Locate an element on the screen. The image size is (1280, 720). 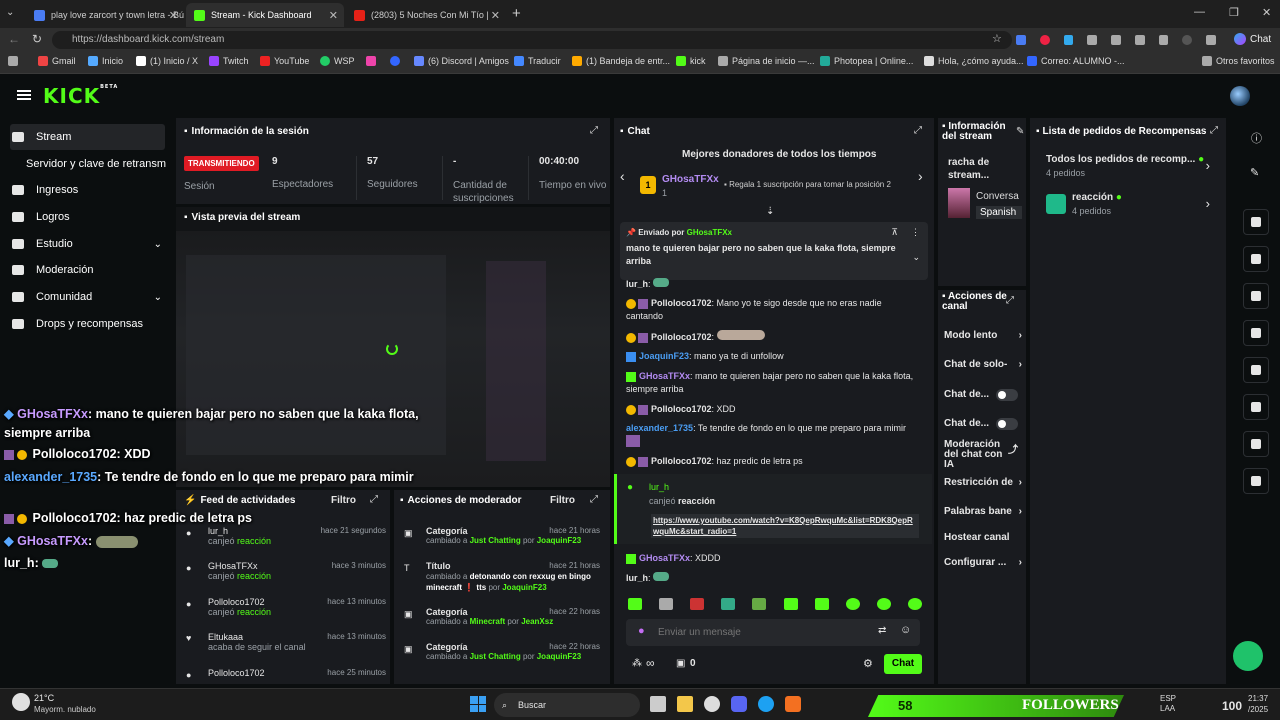
hamburger-menu-icon is located at coordinates (24, 95).